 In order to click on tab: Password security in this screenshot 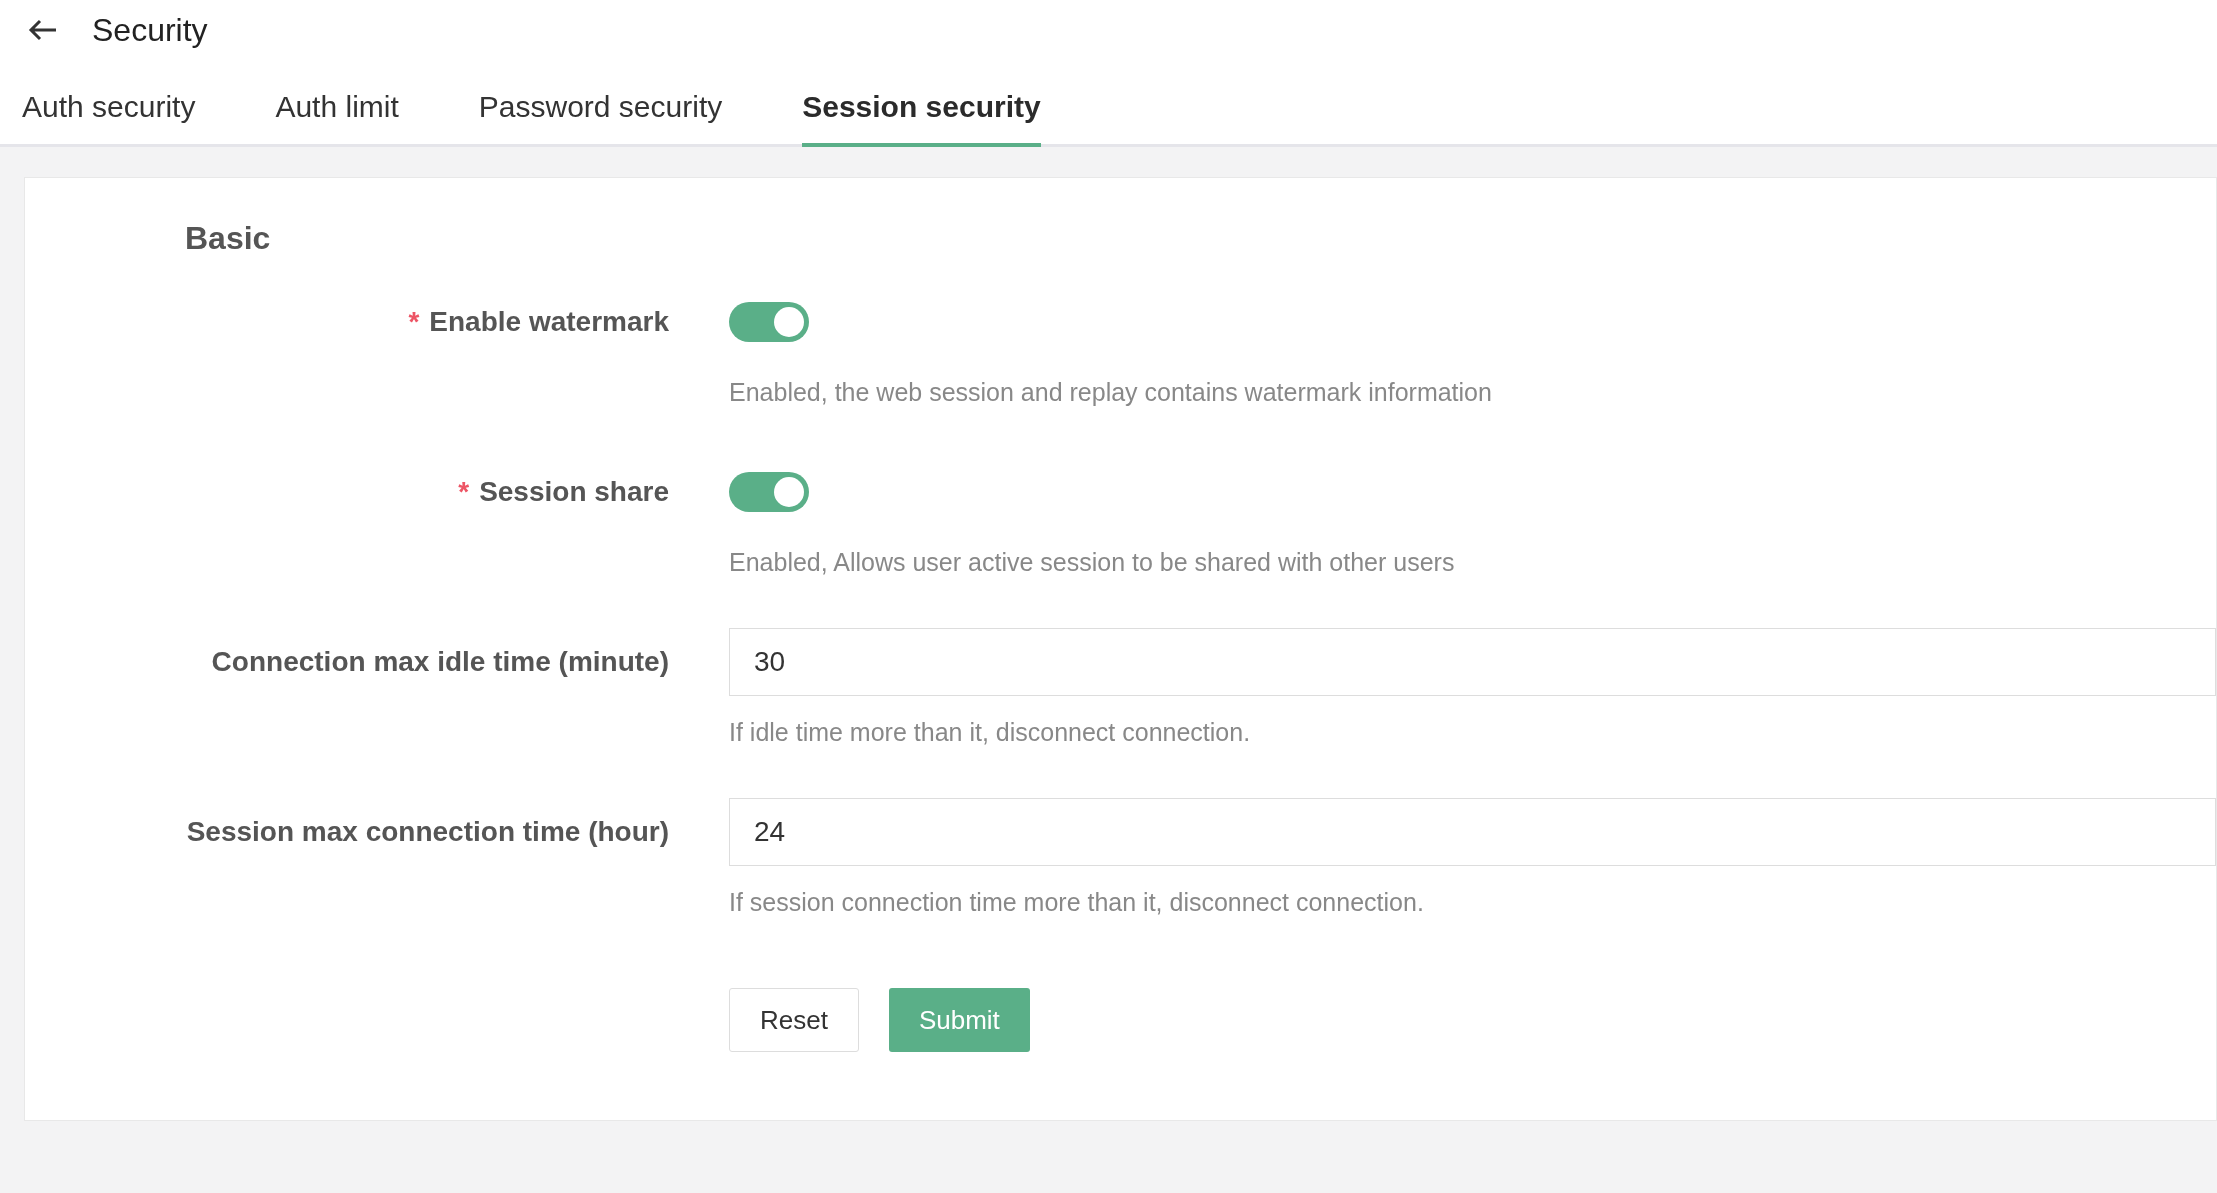, I will do `click(600, 115)`.